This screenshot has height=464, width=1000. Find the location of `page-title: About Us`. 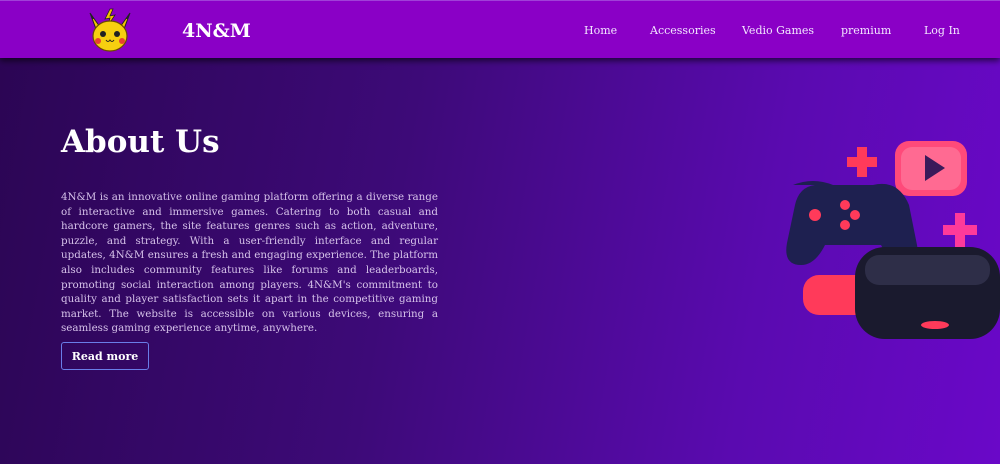

page-title: About Us is located at coordinates (140, 142).